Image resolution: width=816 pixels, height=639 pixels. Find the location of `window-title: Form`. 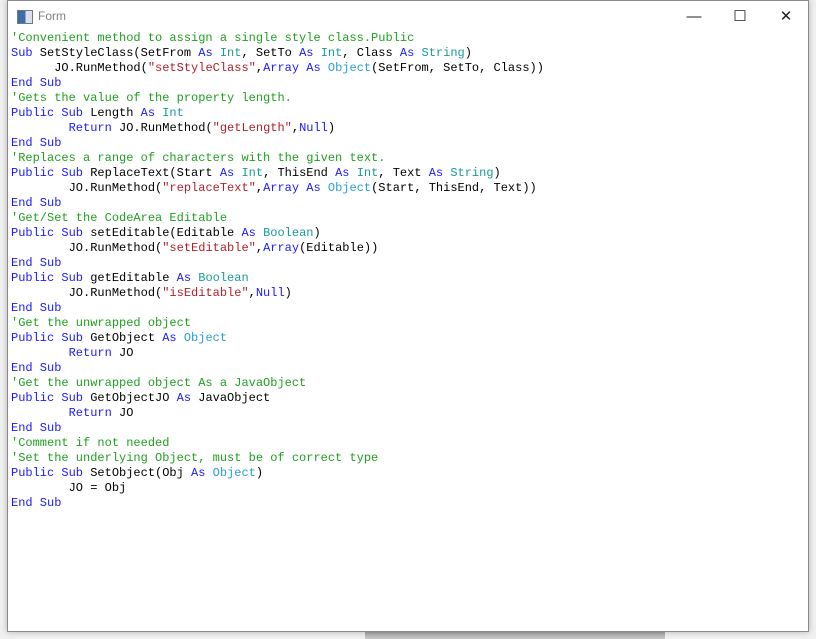

window-title: Form is located at coordinates (52, 16).